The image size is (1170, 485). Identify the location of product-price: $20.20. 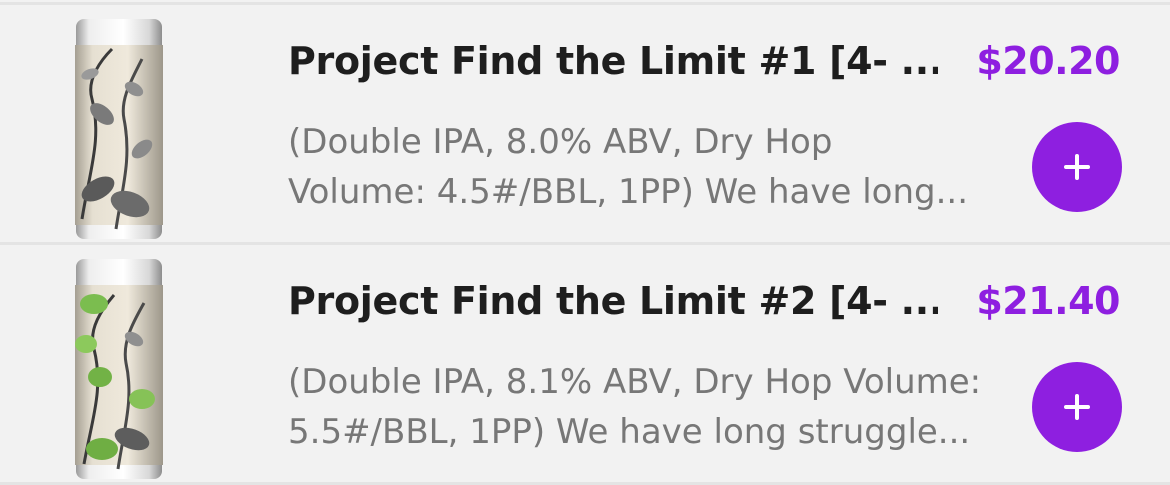
(1048, 61).